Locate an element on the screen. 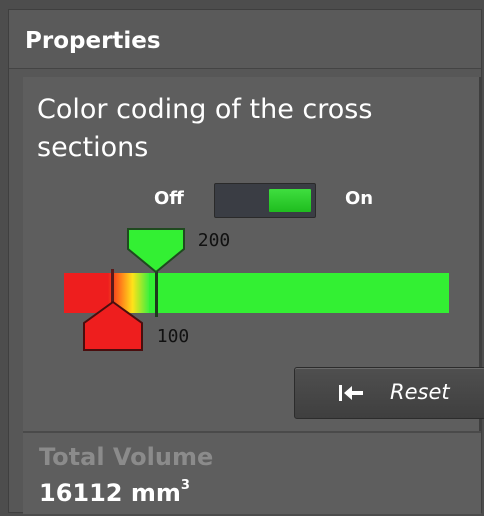  toggle-on-label: On is located at coordinates (359, 198).